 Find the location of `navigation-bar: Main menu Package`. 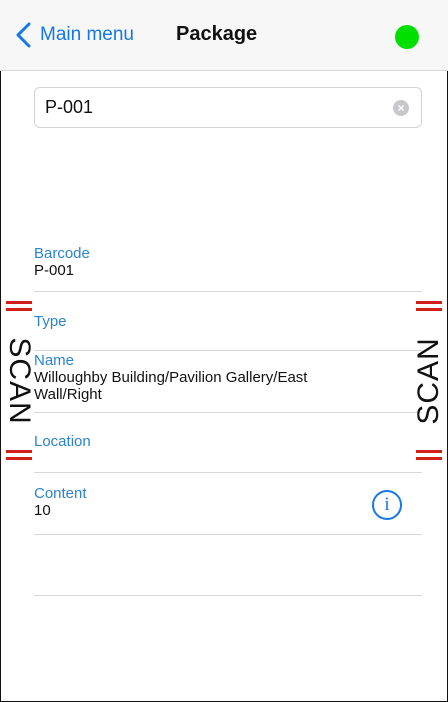

navigation-bar: Main menu Package is located at coordinates (224, 35).